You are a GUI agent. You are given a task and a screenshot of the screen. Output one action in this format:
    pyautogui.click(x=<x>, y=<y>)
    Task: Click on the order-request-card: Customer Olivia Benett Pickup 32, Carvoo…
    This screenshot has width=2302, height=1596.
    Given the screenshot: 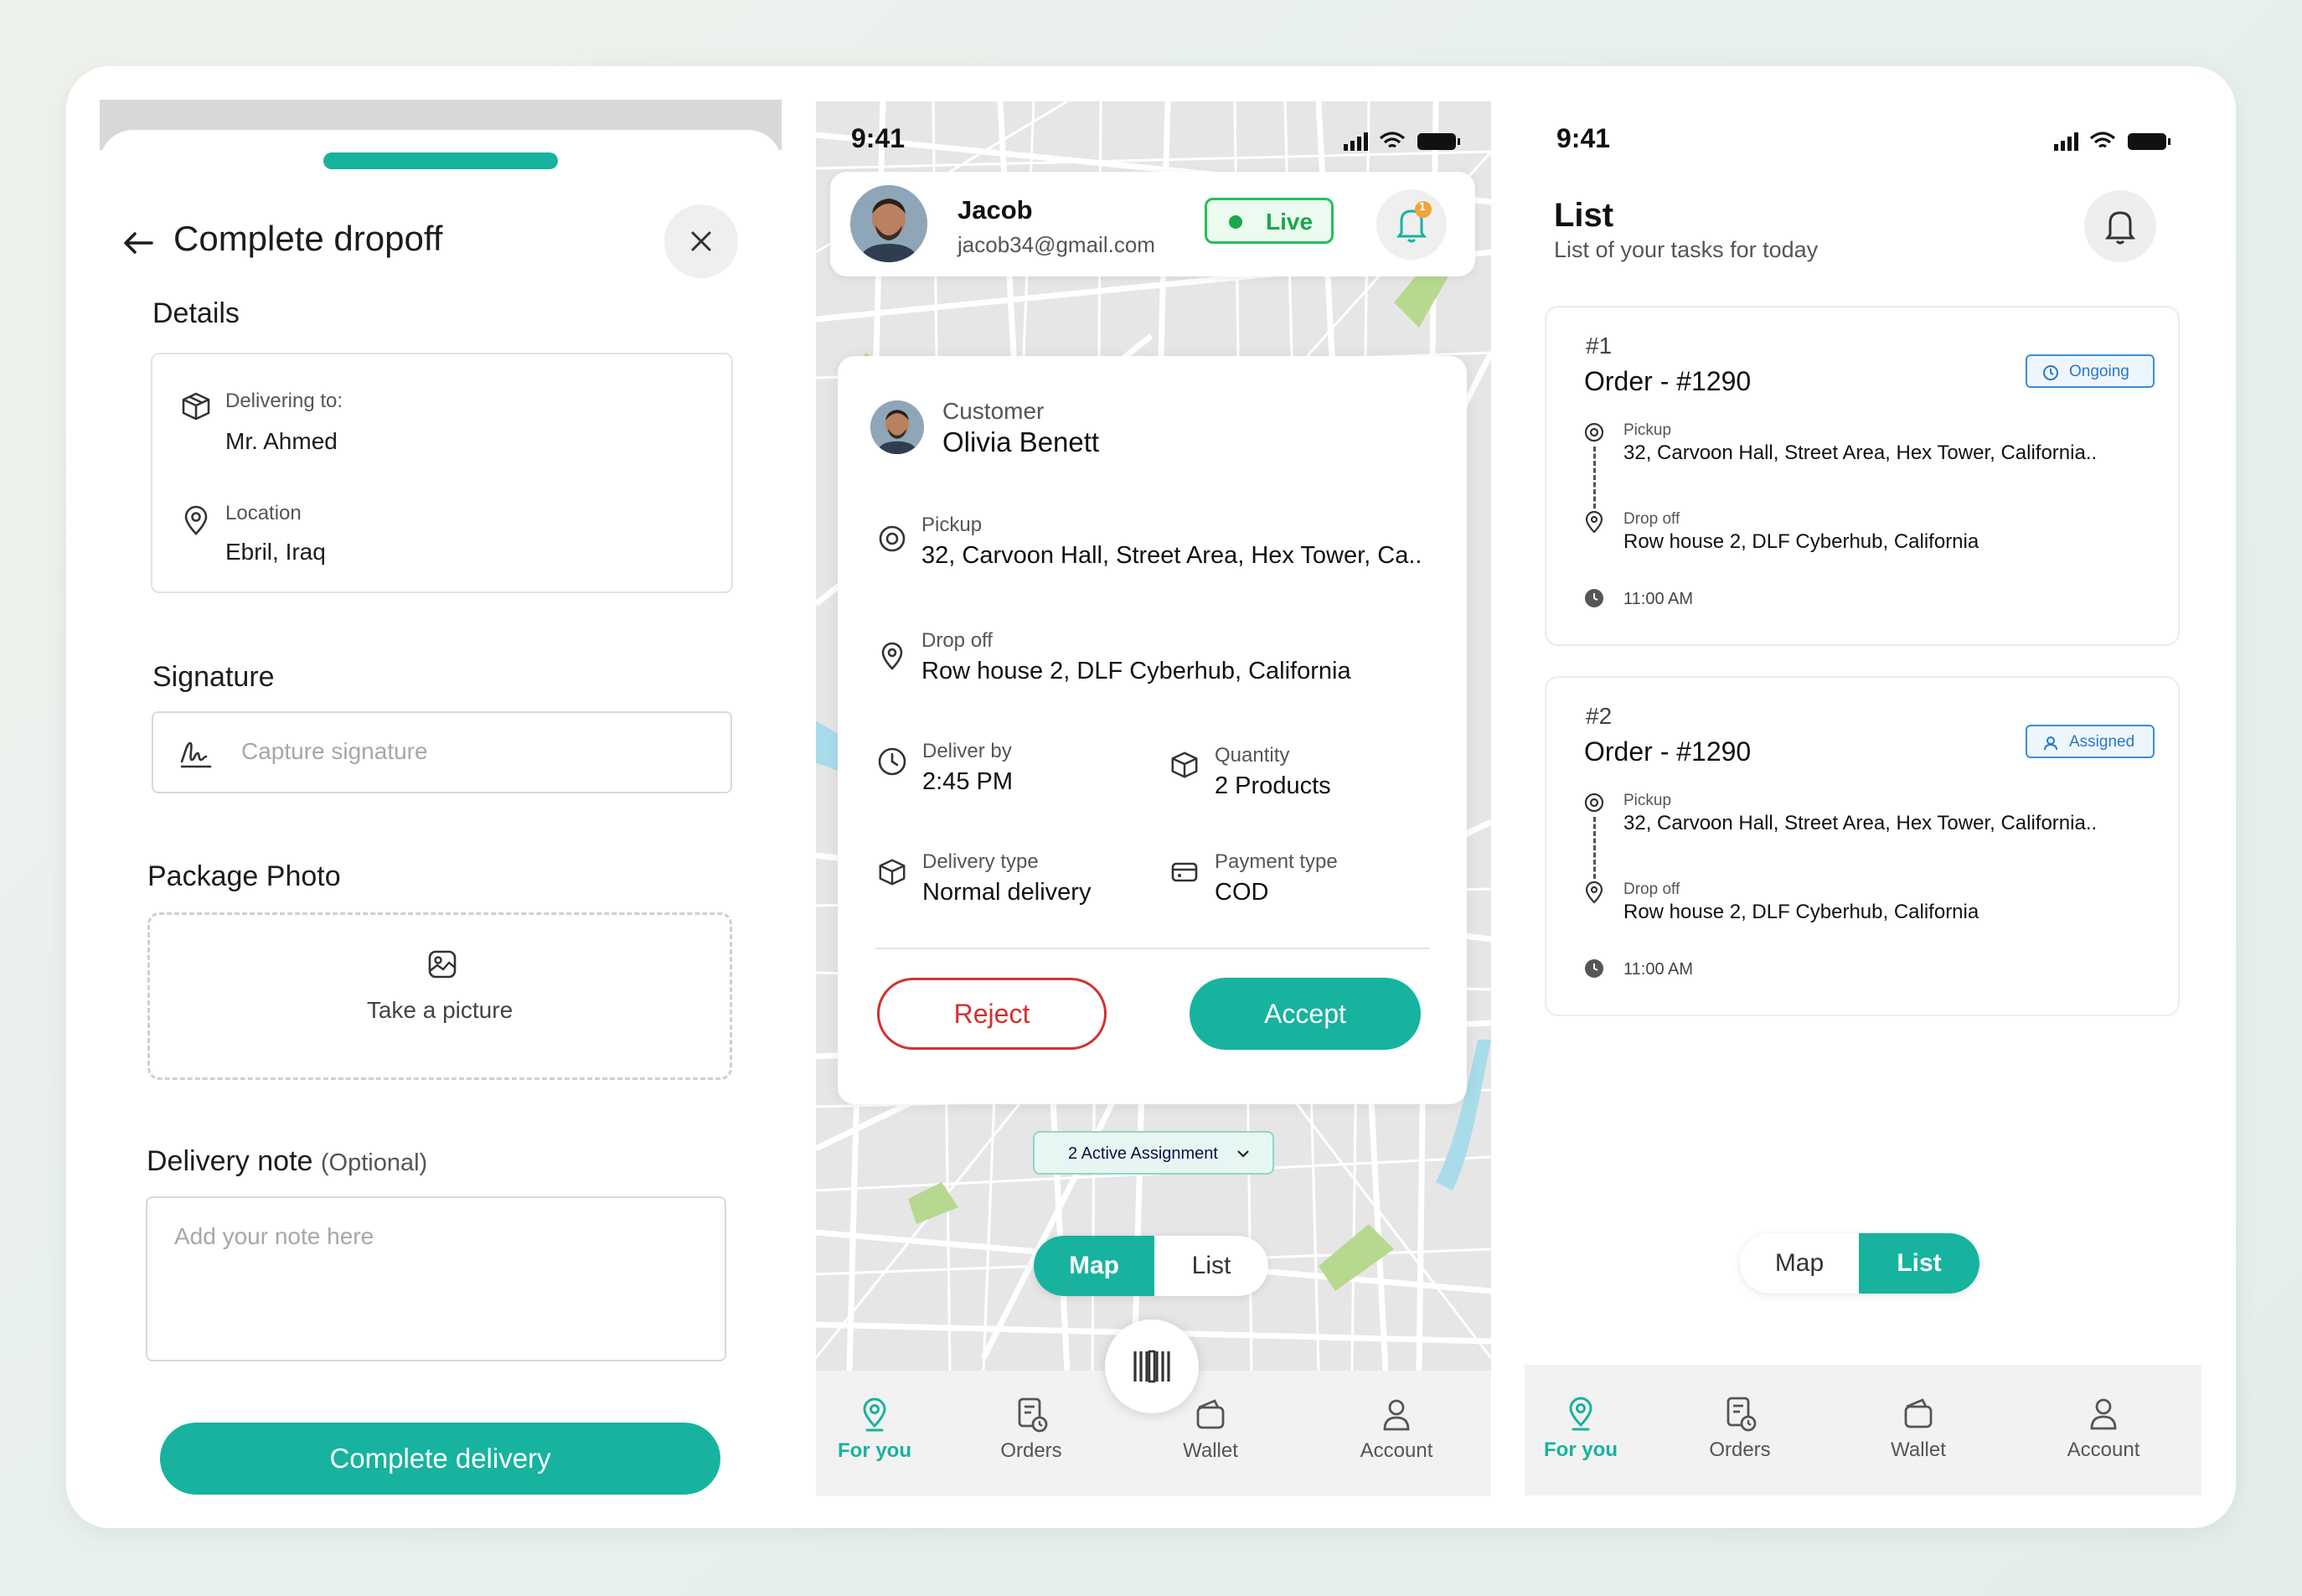 What is the action you would take?
    pyautogui.click(x=1153, y=730)
    